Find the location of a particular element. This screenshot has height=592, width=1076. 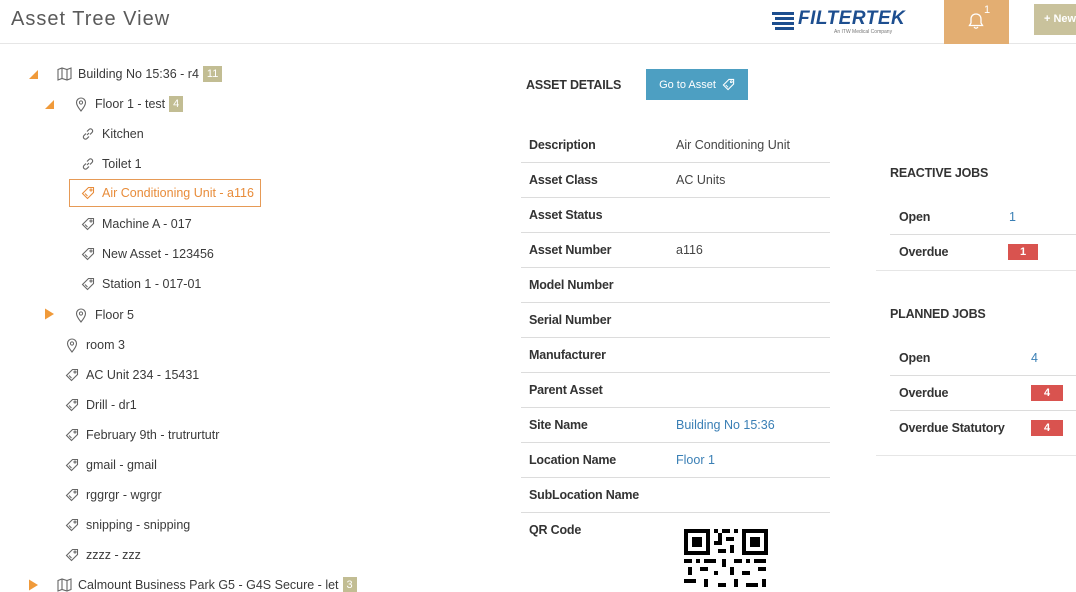

notifications-button: 1 is located at coordinates (976, 22).